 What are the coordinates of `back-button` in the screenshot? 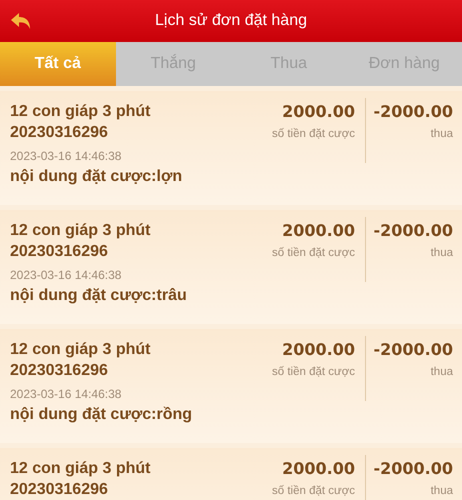 It's located at (21, 21).